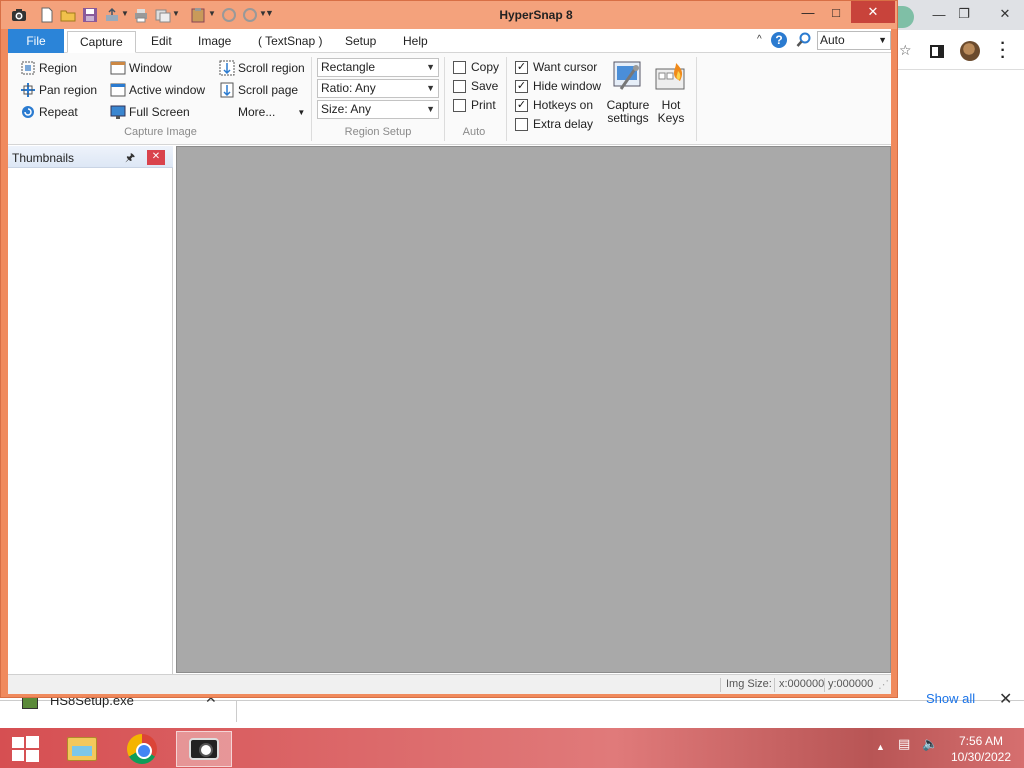 The image size is (1024, 768). I want to click on tab-edit: Edit, so click(161, 42).